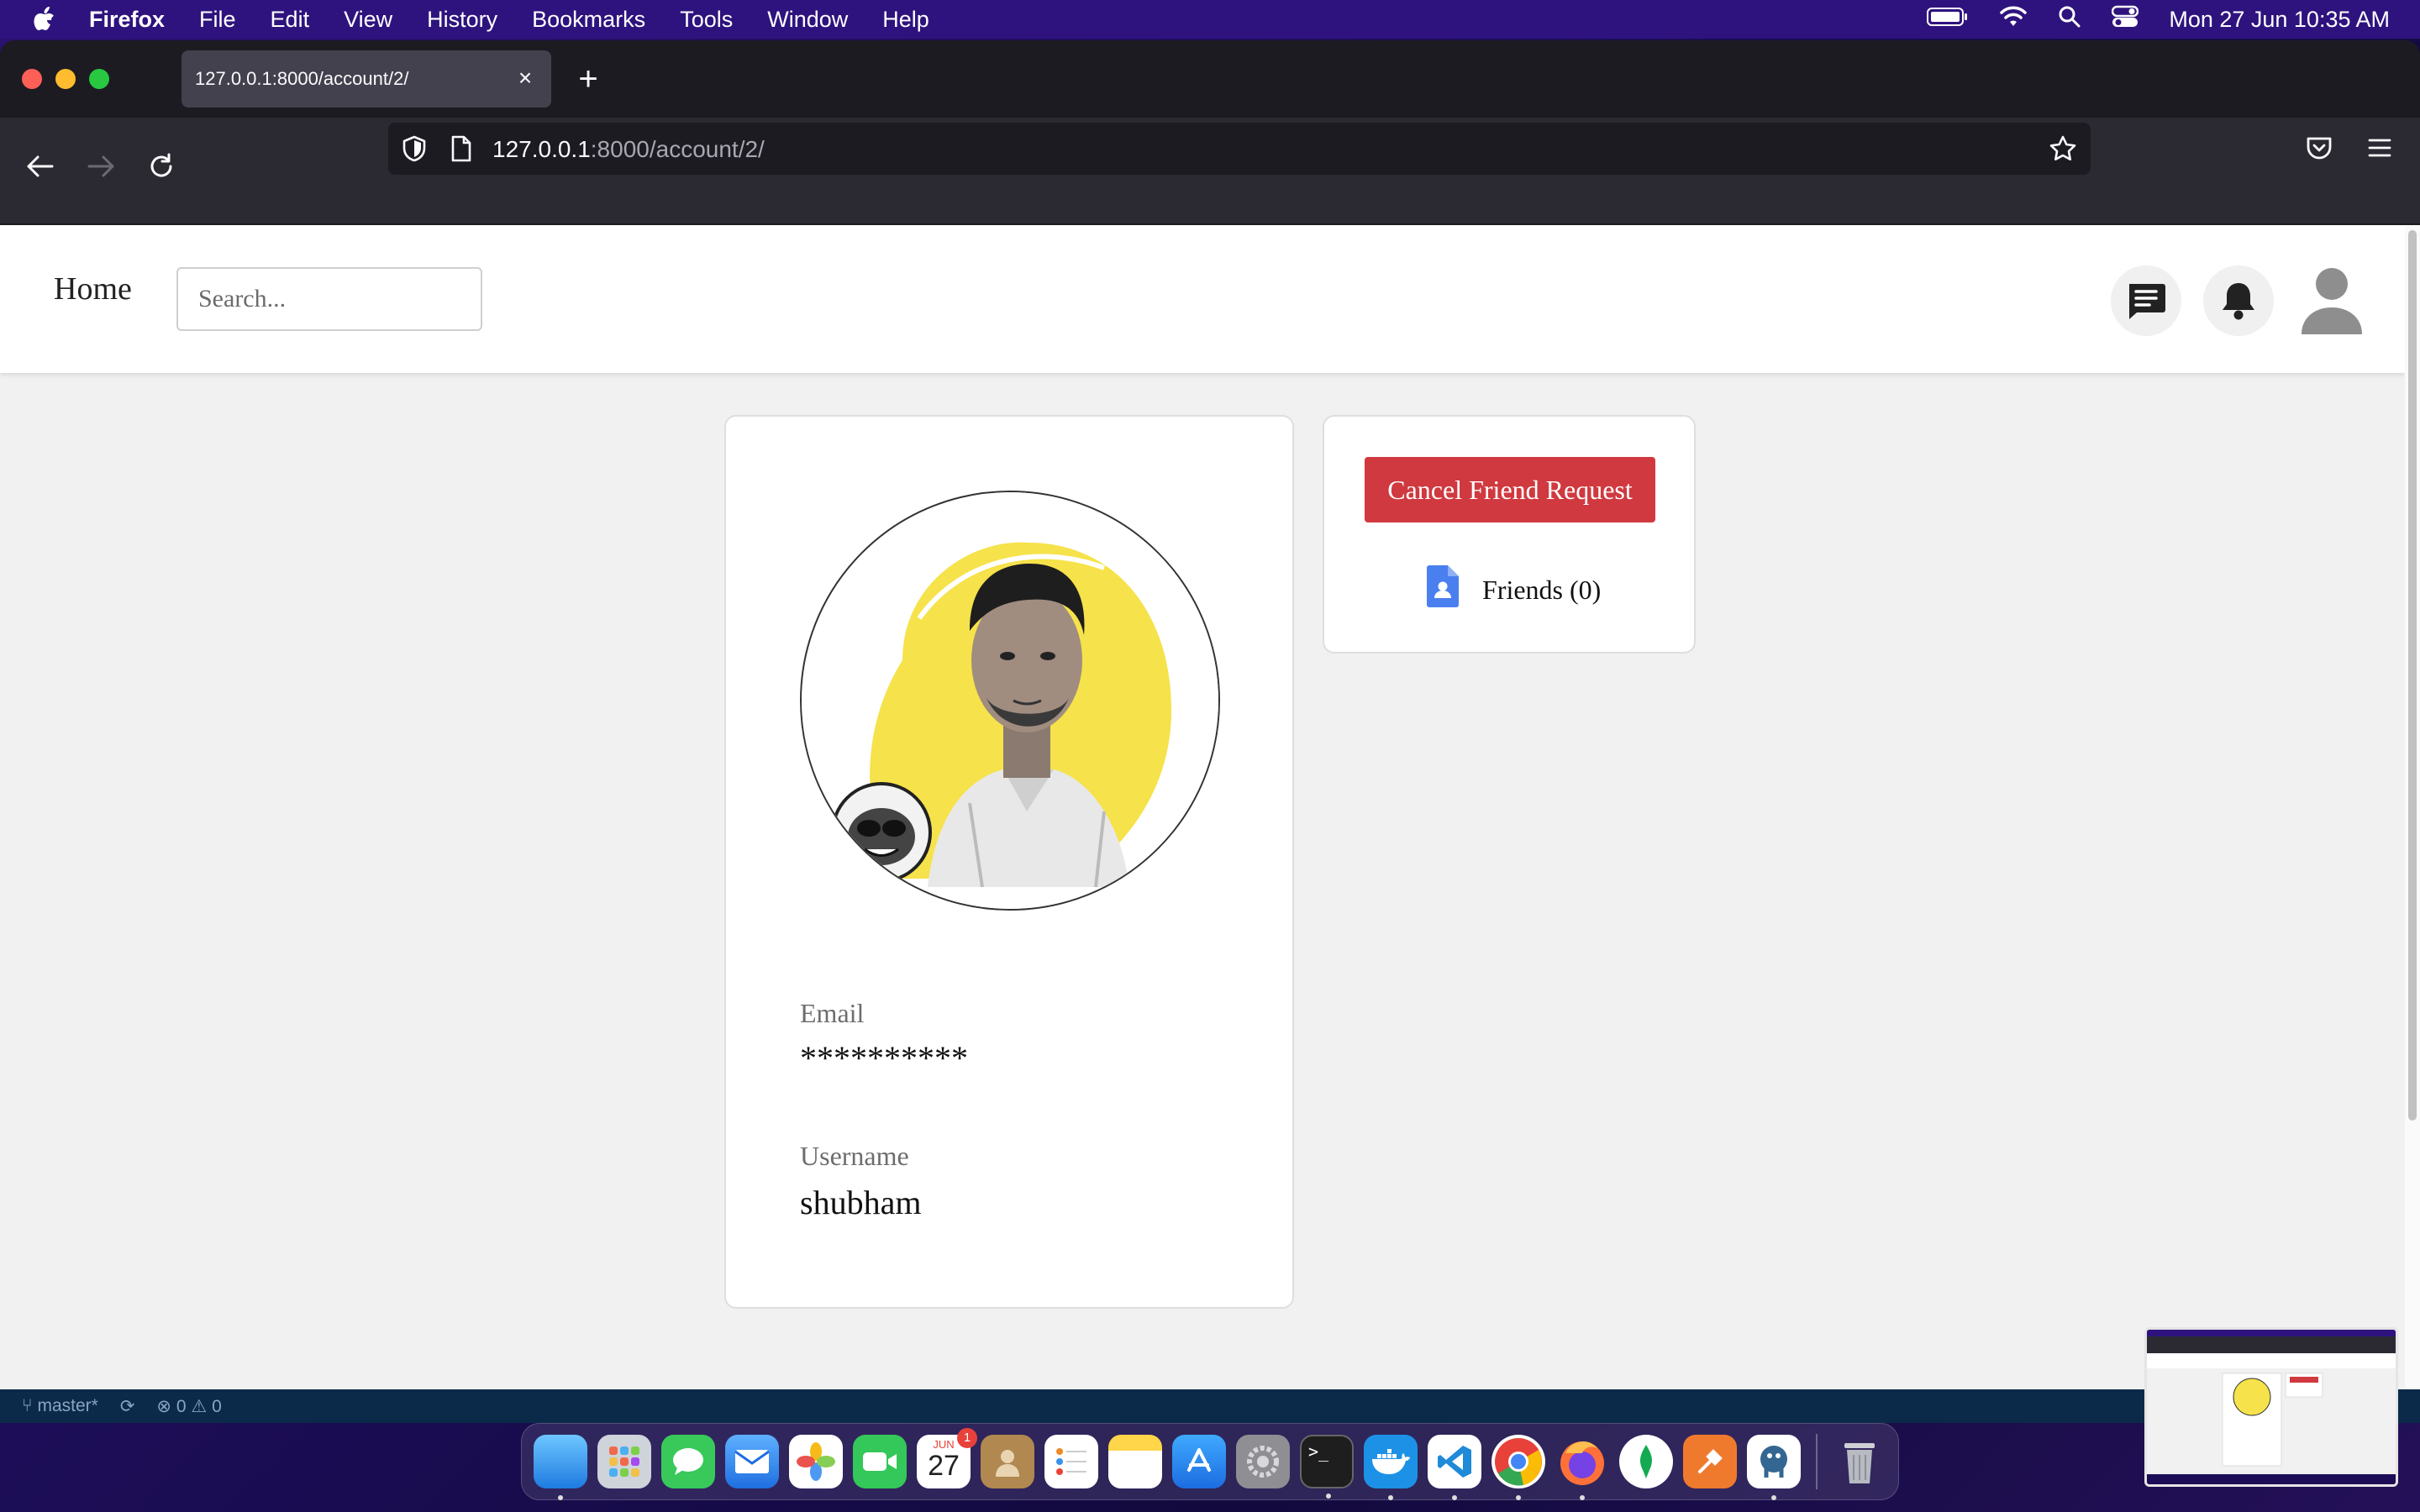 The width and height of the screenshot is (2420, 1512). Describe the element at coordinates (1442, 589) in the screenshot. I see `friends-contact-icon` at that location.